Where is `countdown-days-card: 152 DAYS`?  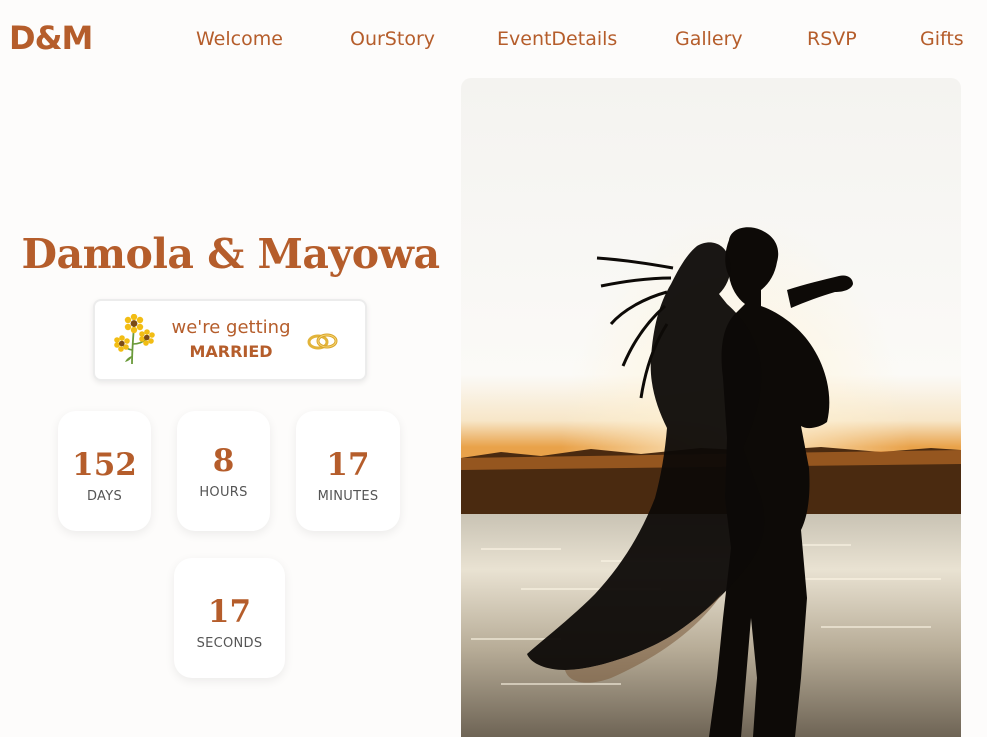
countdown-days-card: 152 DAYS is located at coordinates (104, 471).